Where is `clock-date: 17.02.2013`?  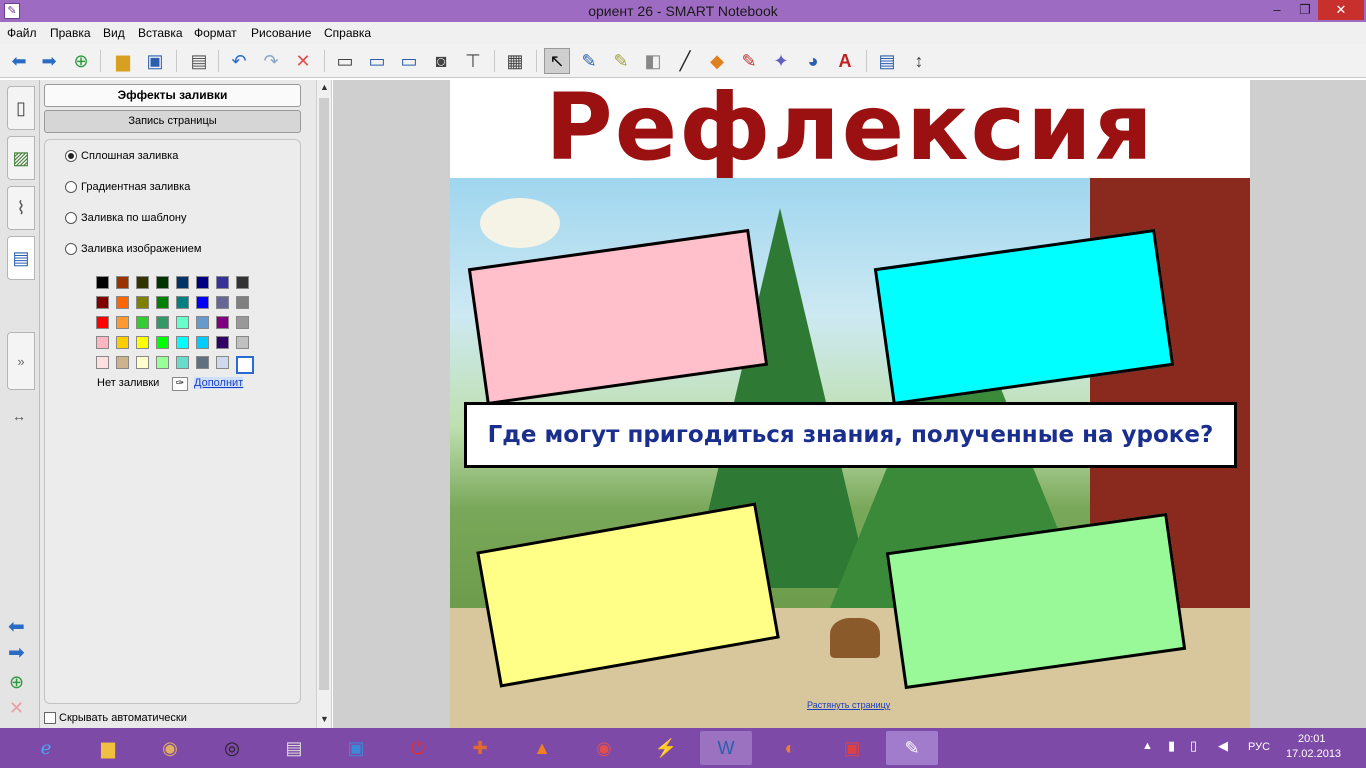 clock-date: 17.02.2013 is located at coordinates (1313, 754).